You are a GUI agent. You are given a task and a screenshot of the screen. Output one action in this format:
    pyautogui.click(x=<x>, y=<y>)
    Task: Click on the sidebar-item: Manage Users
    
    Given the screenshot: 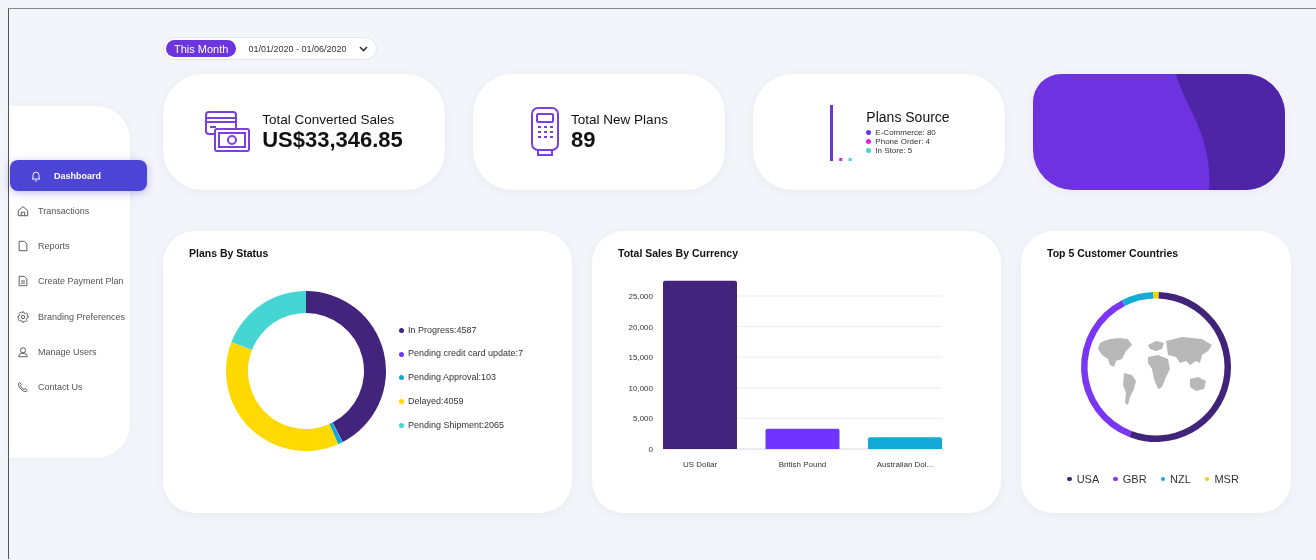 What is the action you would take?
    pyautogui.click(x=77, y=352)
    